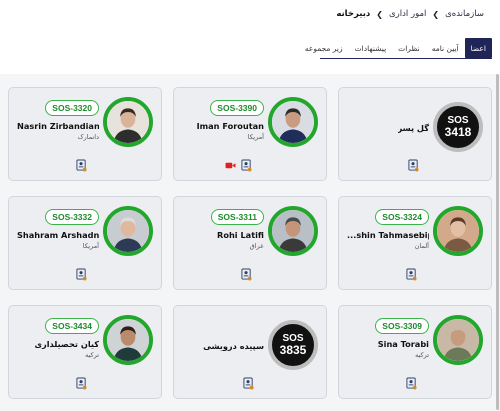  I want to click on member-name: کیان تحصیلداری, so click(67, 344).